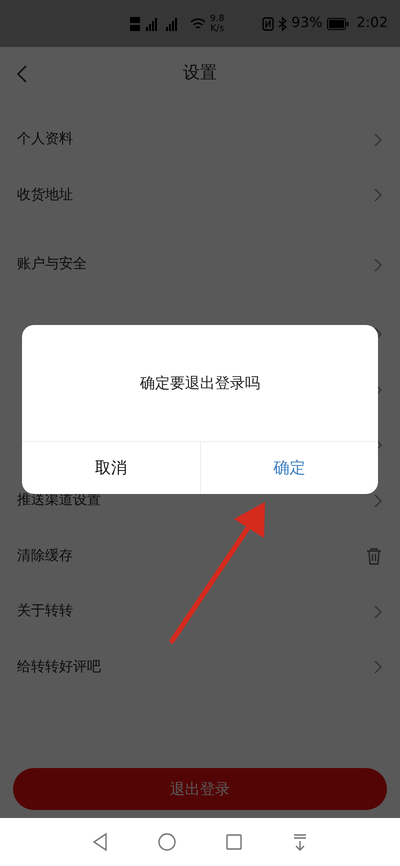 The image size is (400, 866). I want to click on page-title: 设置, so click(200, 73).